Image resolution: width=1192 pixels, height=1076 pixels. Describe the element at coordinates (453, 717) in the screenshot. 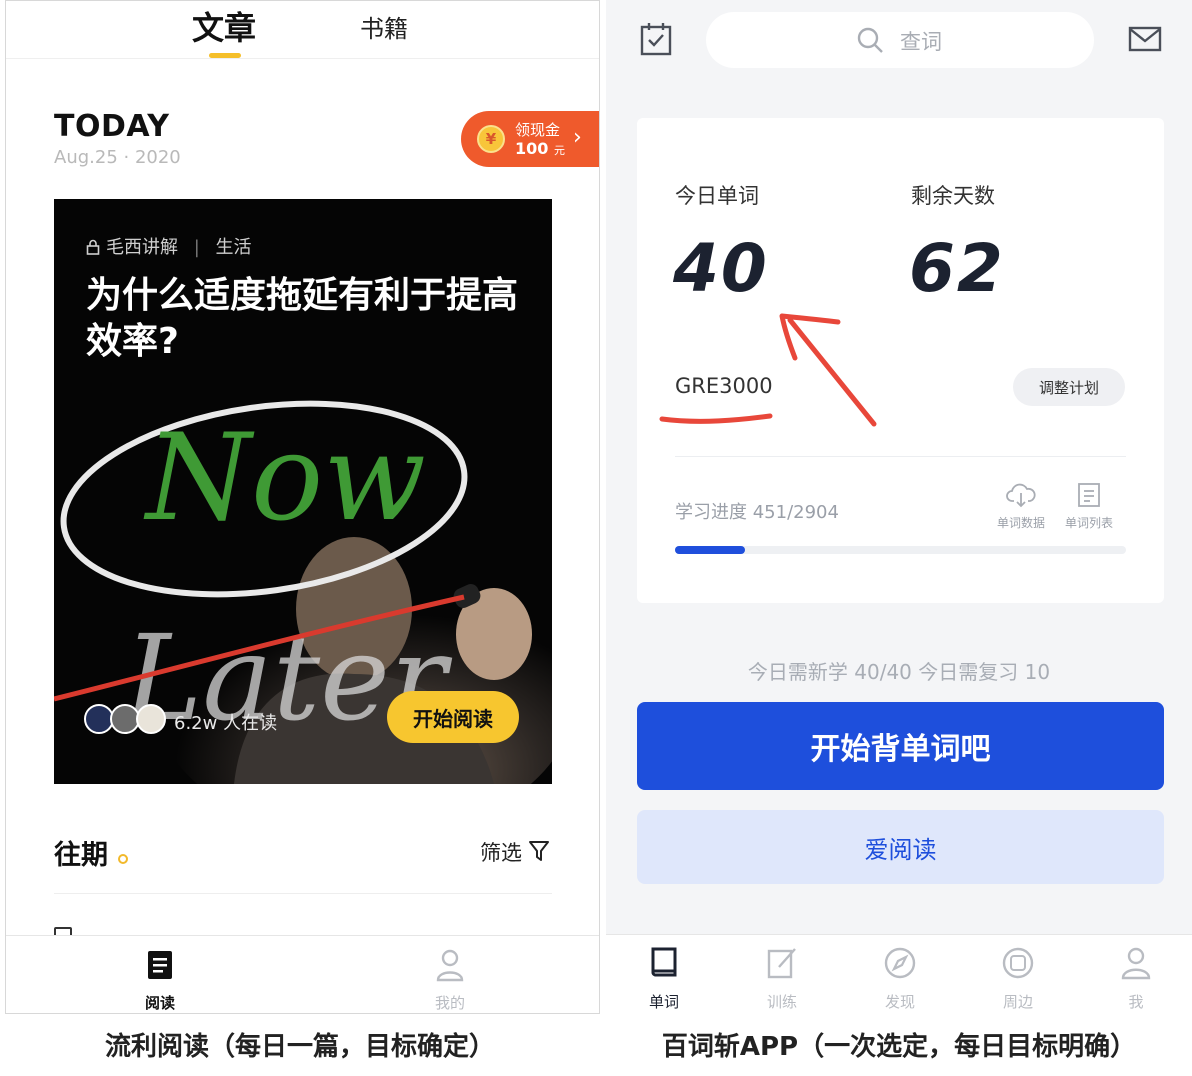

I see `start-reading-button: 开始阅读` at that location.